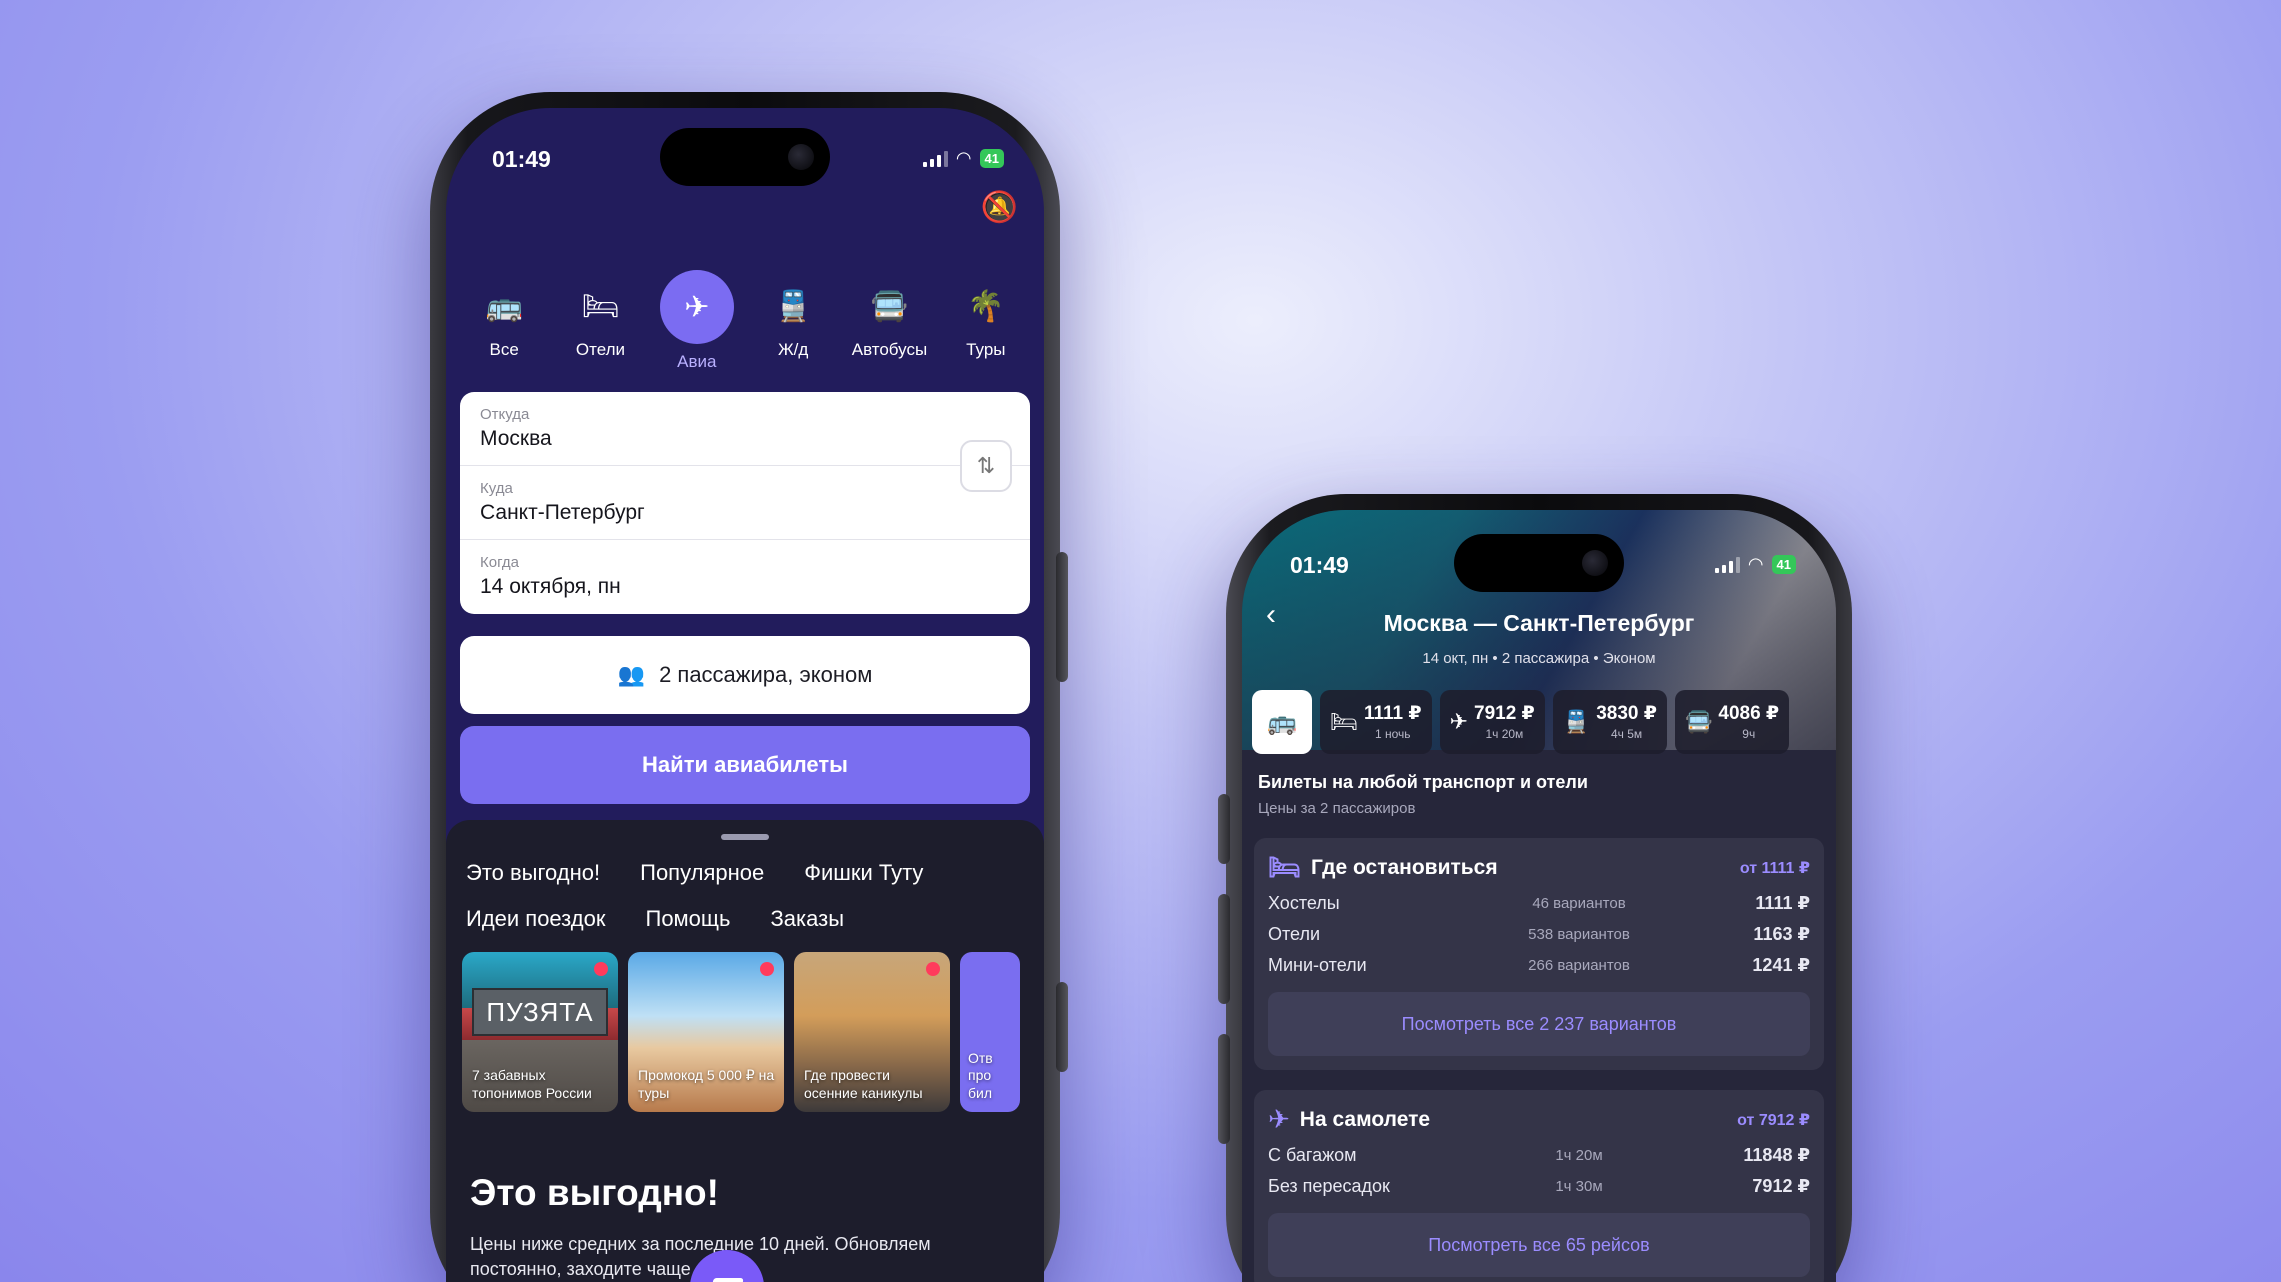  Describe the element at coordinates (745, 442) in the screenshot. I see `from-field: Откуда Москва ⇅` at that location.